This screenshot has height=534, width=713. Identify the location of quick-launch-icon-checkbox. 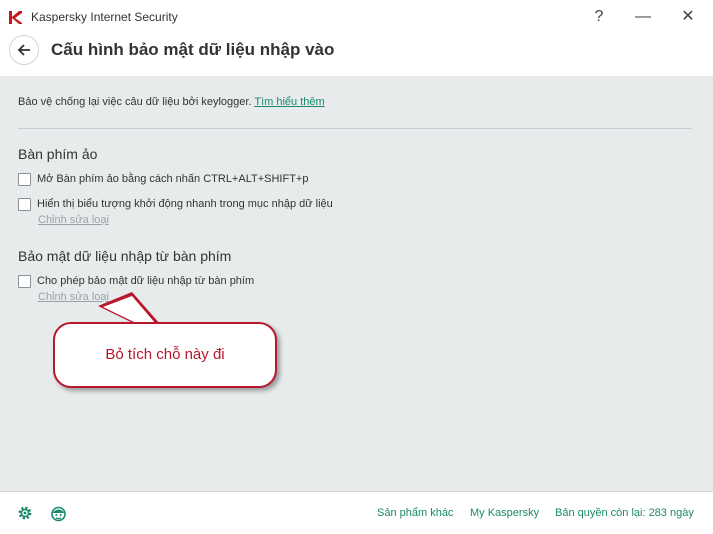
(24, 204).